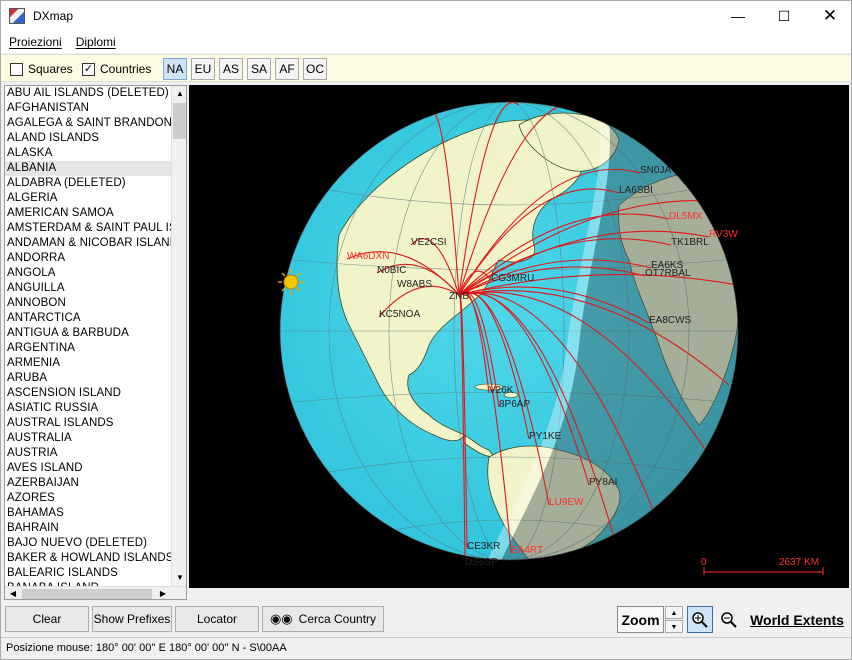 The height and width of the screenshot is (660, 852). What do you see at coordinates (88, 453) in the screenshot?
I see `country-list-item: AUSTRIA` at bounding box center [88, 453].